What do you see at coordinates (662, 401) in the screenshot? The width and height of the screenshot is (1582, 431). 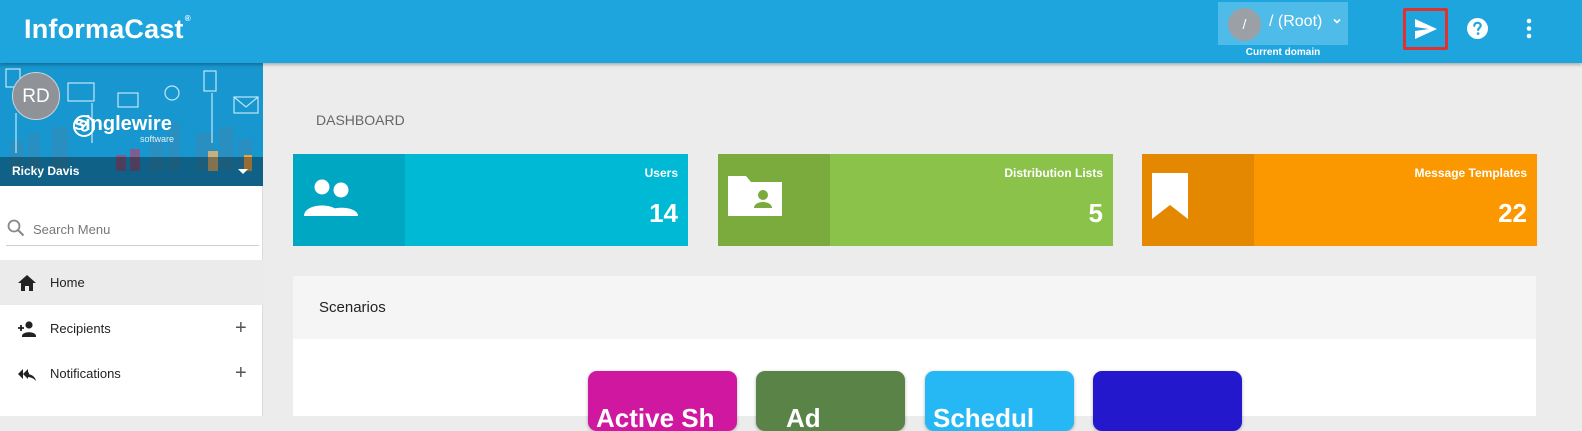 I see `scenario-tile: Active Sh` at bounding box center [662, 401].